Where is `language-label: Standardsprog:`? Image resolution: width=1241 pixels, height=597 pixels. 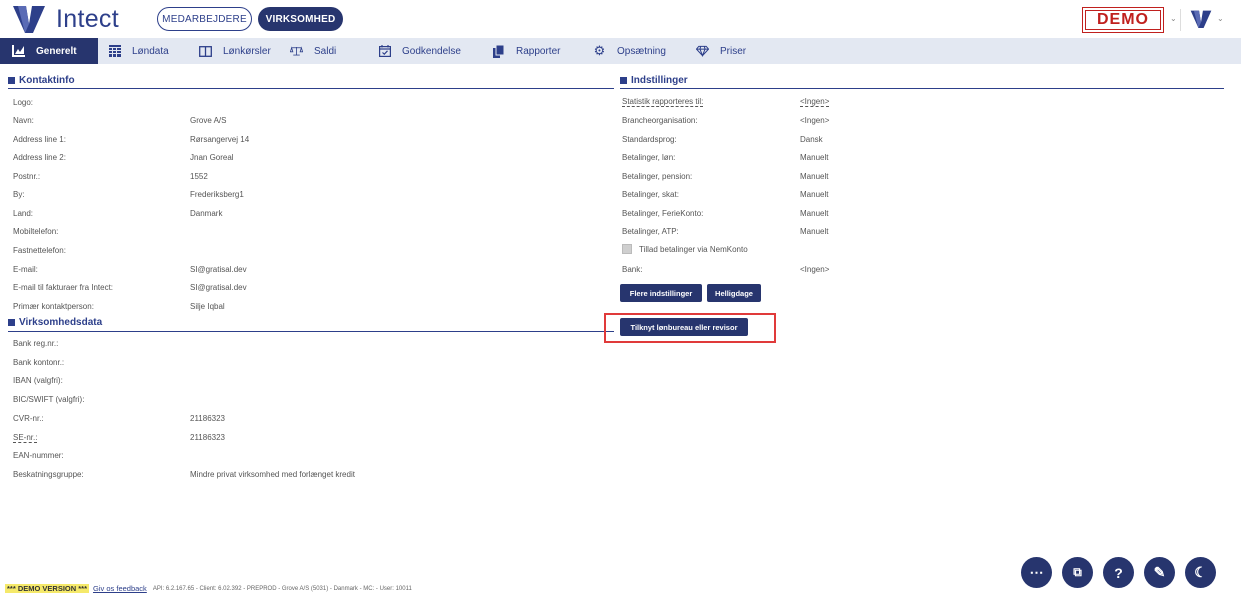
language-label: Standardsprog: is located at coordinates (649, 139).